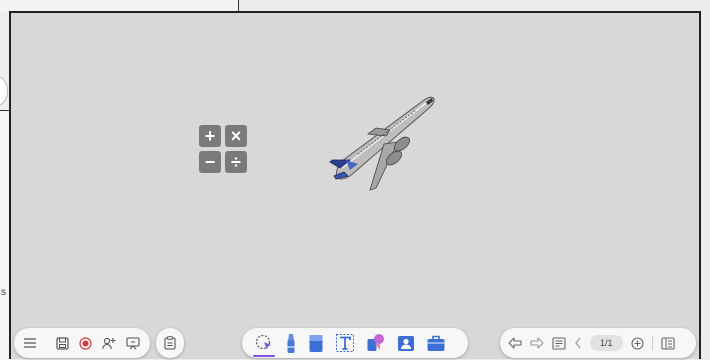  I want to click on main-menu-toolbar, so click(82, 343).